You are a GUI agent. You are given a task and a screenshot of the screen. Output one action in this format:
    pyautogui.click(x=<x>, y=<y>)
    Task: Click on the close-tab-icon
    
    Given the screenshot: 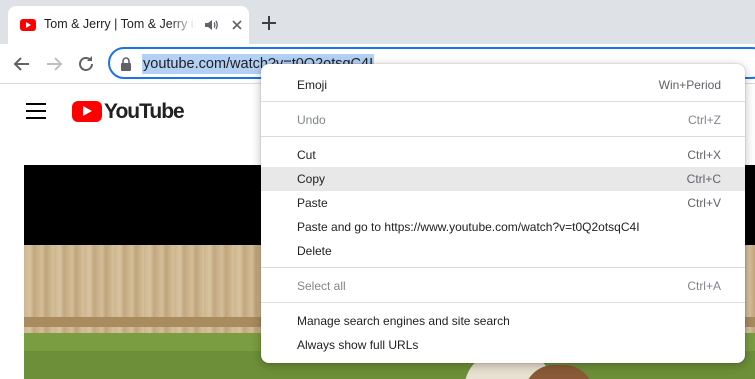 What is the action you would take?
    pyautogui.click(x=237, y=25)
    